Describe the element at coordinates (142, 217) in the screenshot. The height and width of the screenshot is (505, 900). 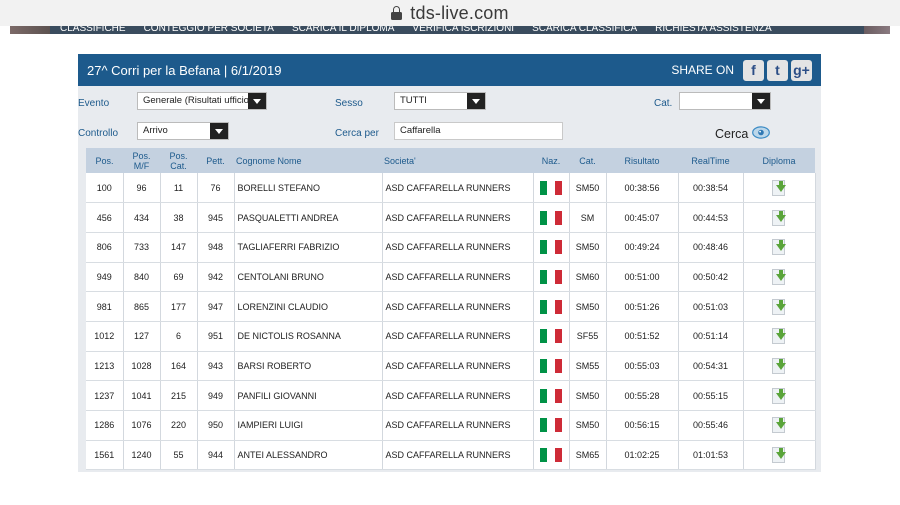
I see `cell-pos-mf: 434` at that location.